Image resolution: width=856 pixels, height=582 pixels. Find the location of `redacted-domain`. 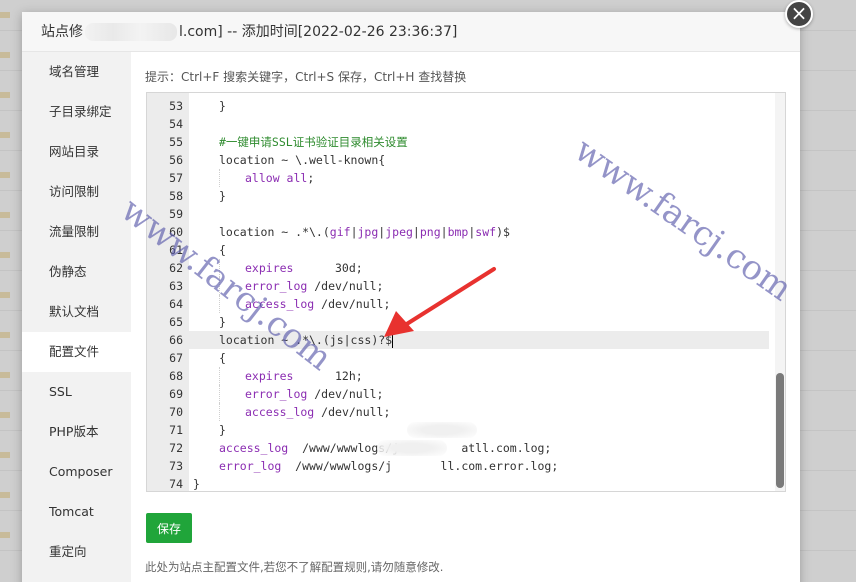

redacted-domain is located at coordinates (131, 32).